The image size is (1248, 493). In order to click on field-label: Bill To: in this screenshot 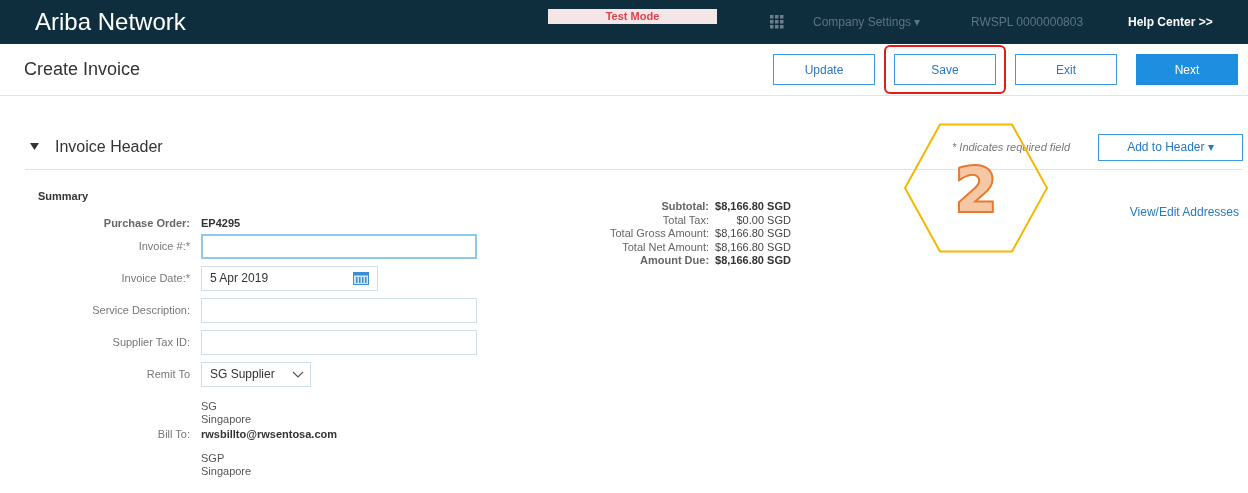, I will do `click(173, 434)`.